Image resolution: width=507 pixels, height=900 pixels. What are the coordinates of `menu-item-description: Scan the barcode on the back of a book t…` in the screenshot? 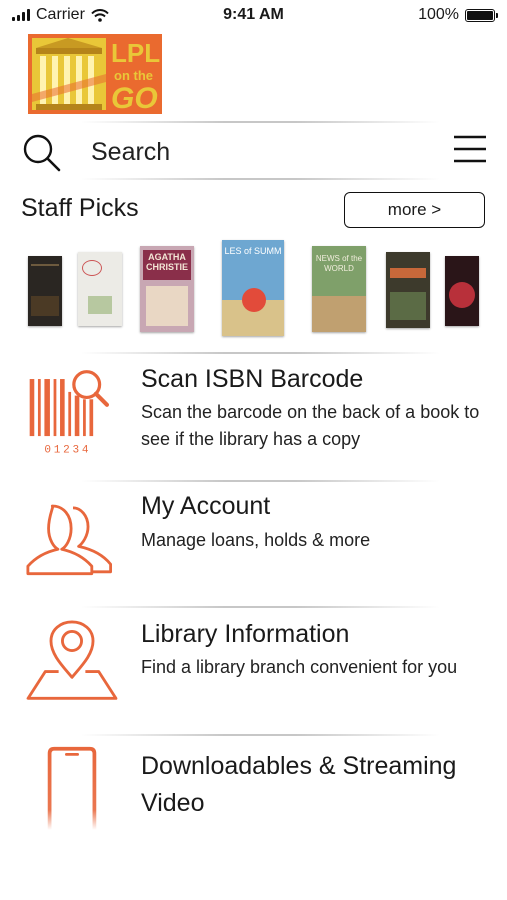 It's located at (310, 425).